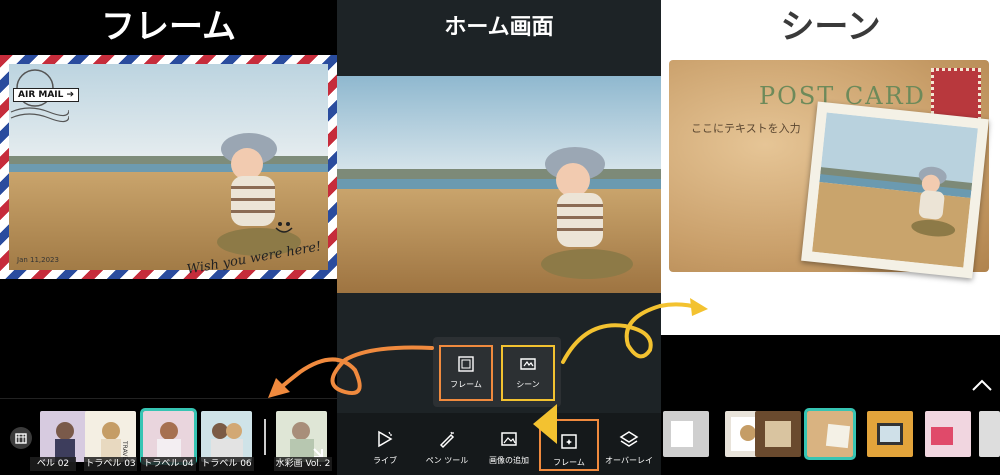  Describe the element at coordinates (509, 460) in the screenshot. I see `add-image-label: 画像の追加` at that location.